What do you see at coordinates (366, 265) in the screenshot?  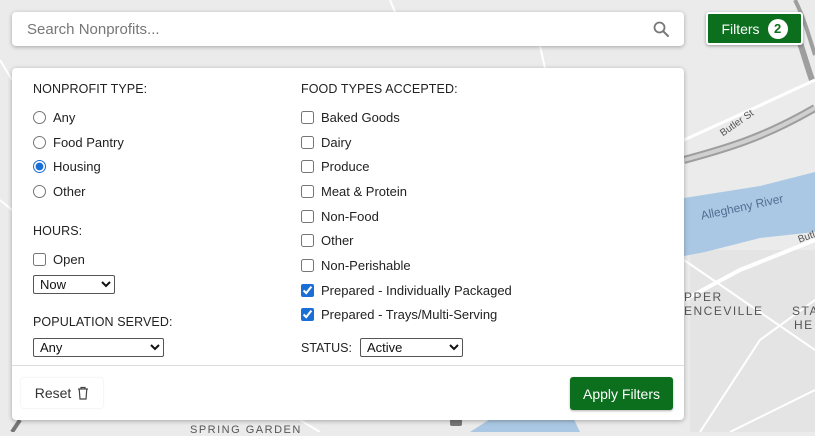 I see `food-type-label-non-perishable: Non-Perishable` at bounding box center [366, 265].